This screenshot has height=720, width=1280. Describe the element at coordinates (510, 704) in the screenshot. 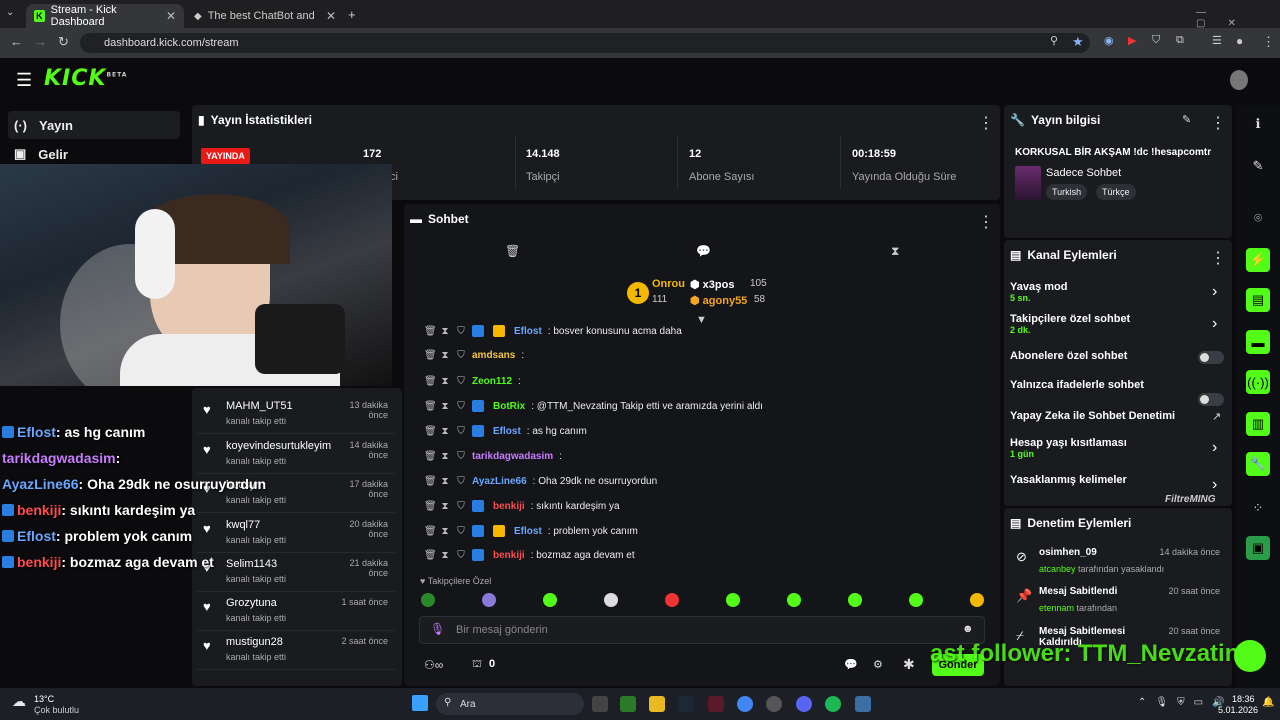

I see `taskbar-search: Ara` at that location.